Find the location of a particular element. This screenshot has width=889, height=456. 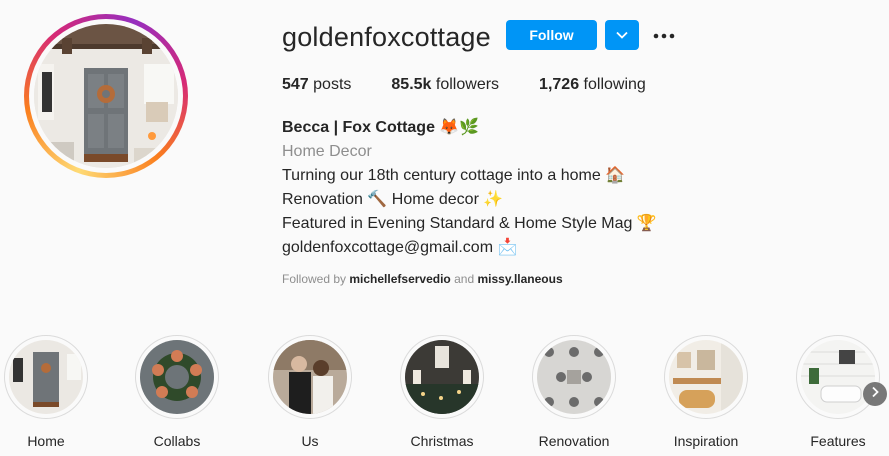

followed-by-prefix: Followed by is located at coordinates (314, 279).